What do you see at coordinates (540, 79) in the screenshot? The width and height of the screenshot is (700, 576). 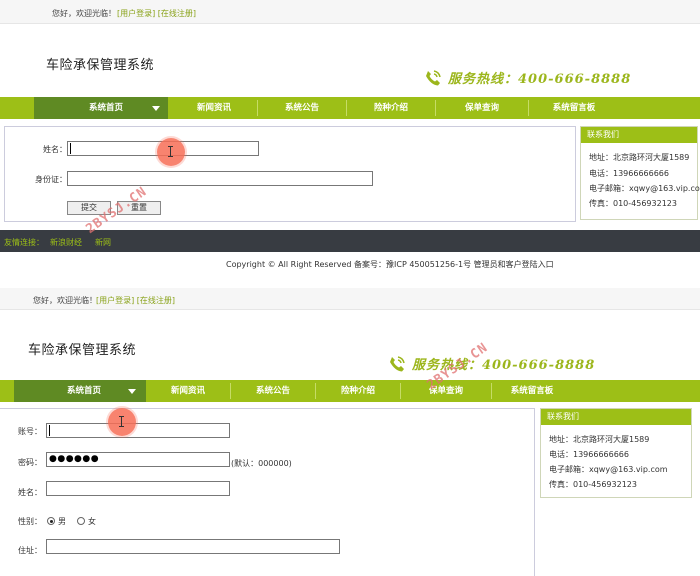 I see `hotline-text: 服务热线：400-666-8888` at bounding box center [540, 79].